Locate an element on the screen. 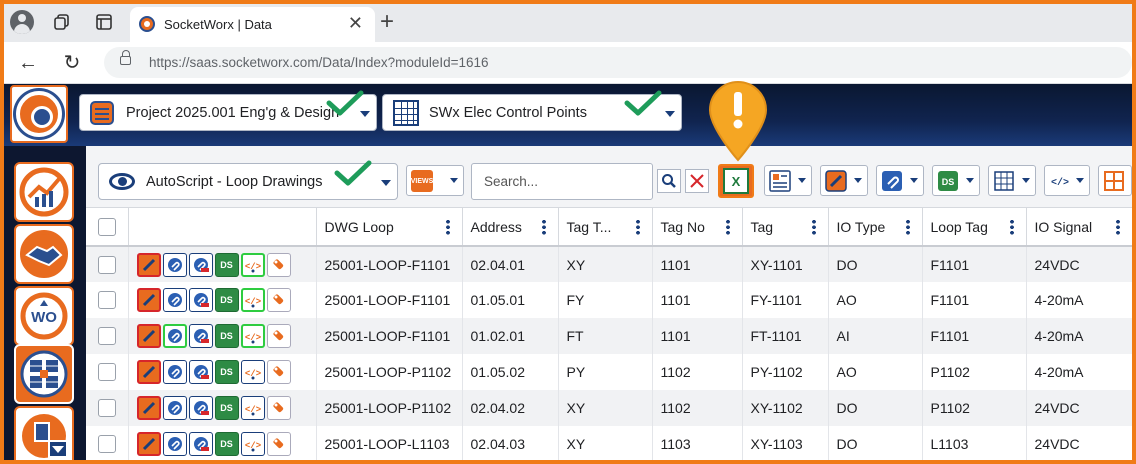  cell-address: 01.02.01 is located at coordinates (510, 336).